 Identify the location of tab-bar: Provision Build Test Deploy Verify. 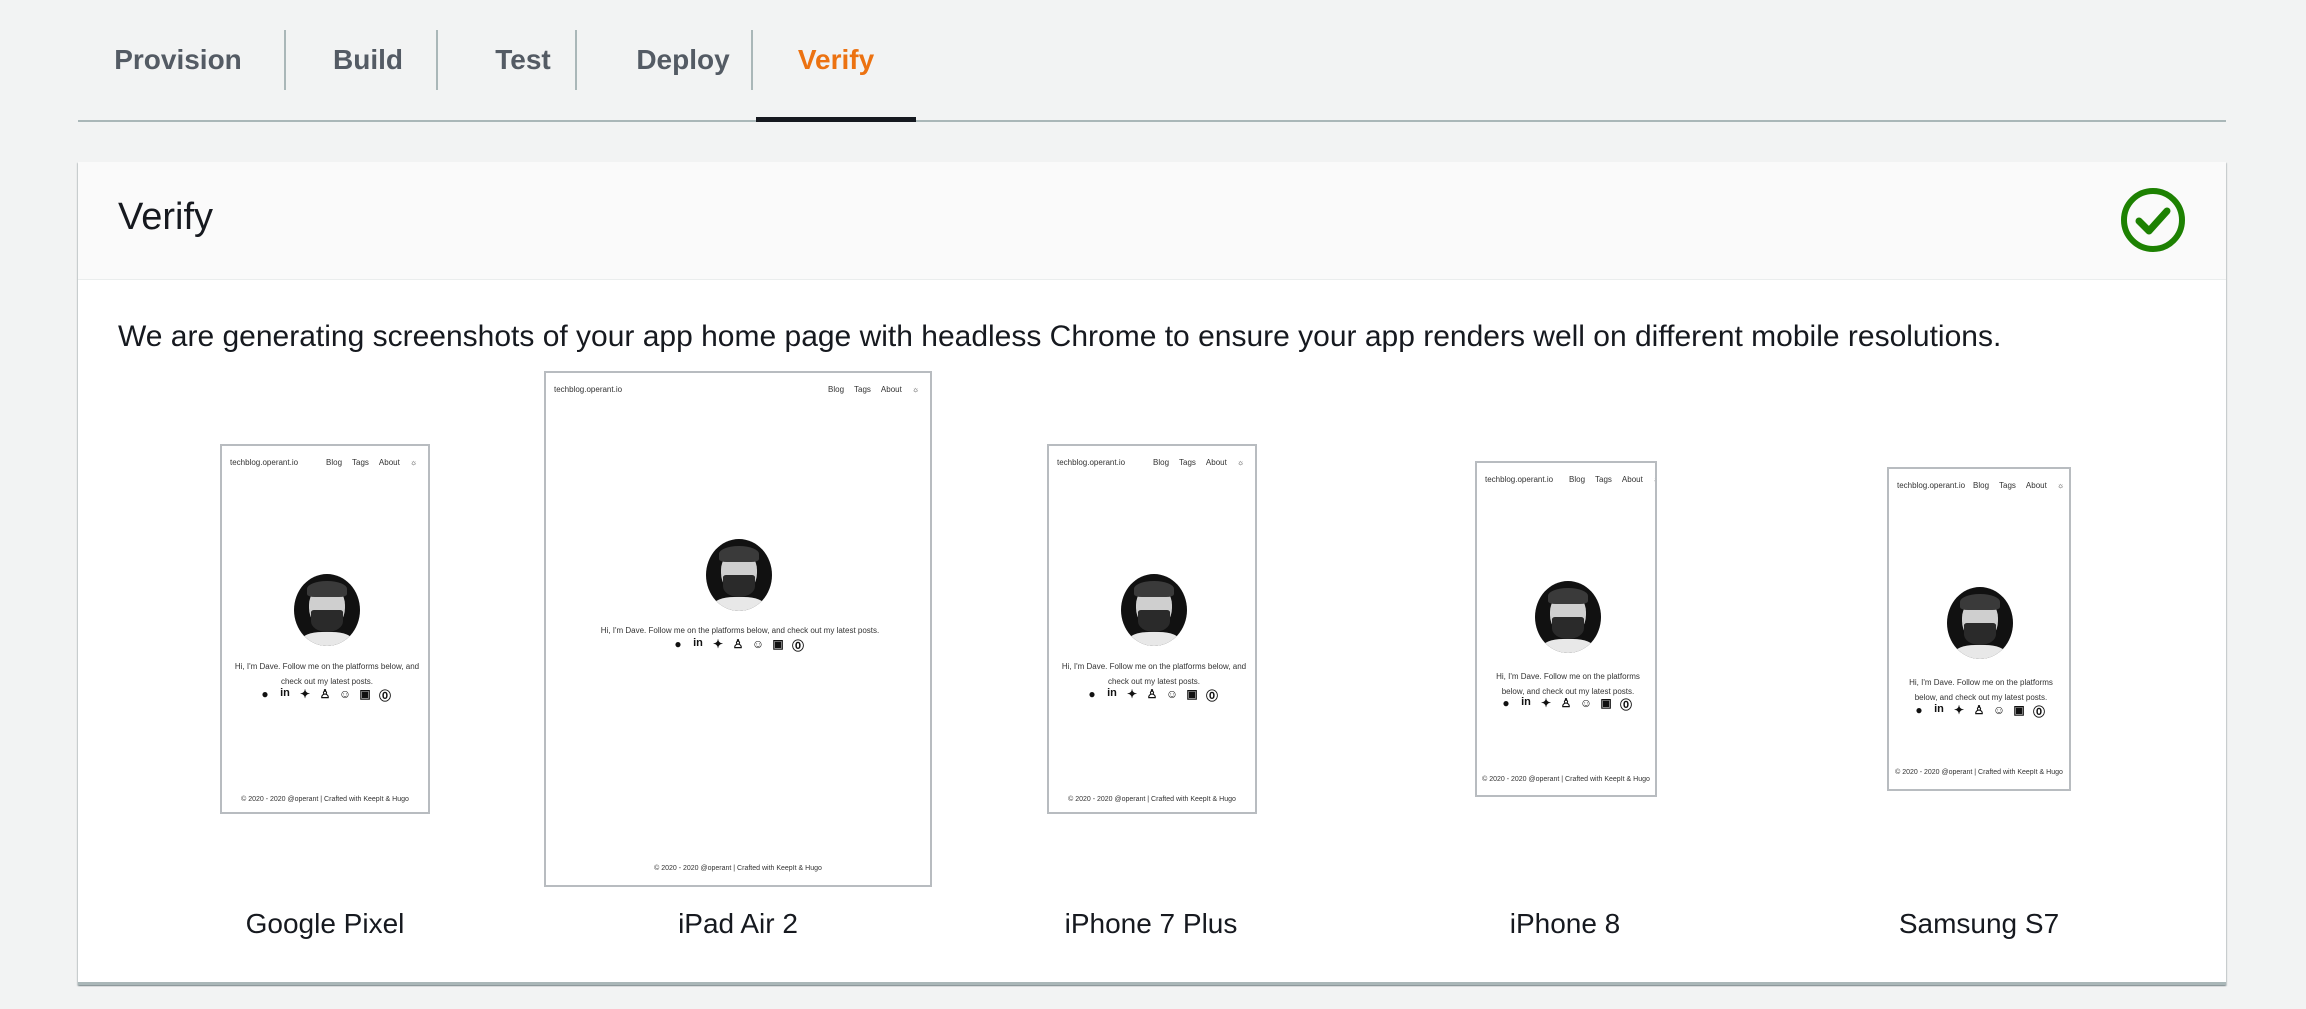
(1152, 61).